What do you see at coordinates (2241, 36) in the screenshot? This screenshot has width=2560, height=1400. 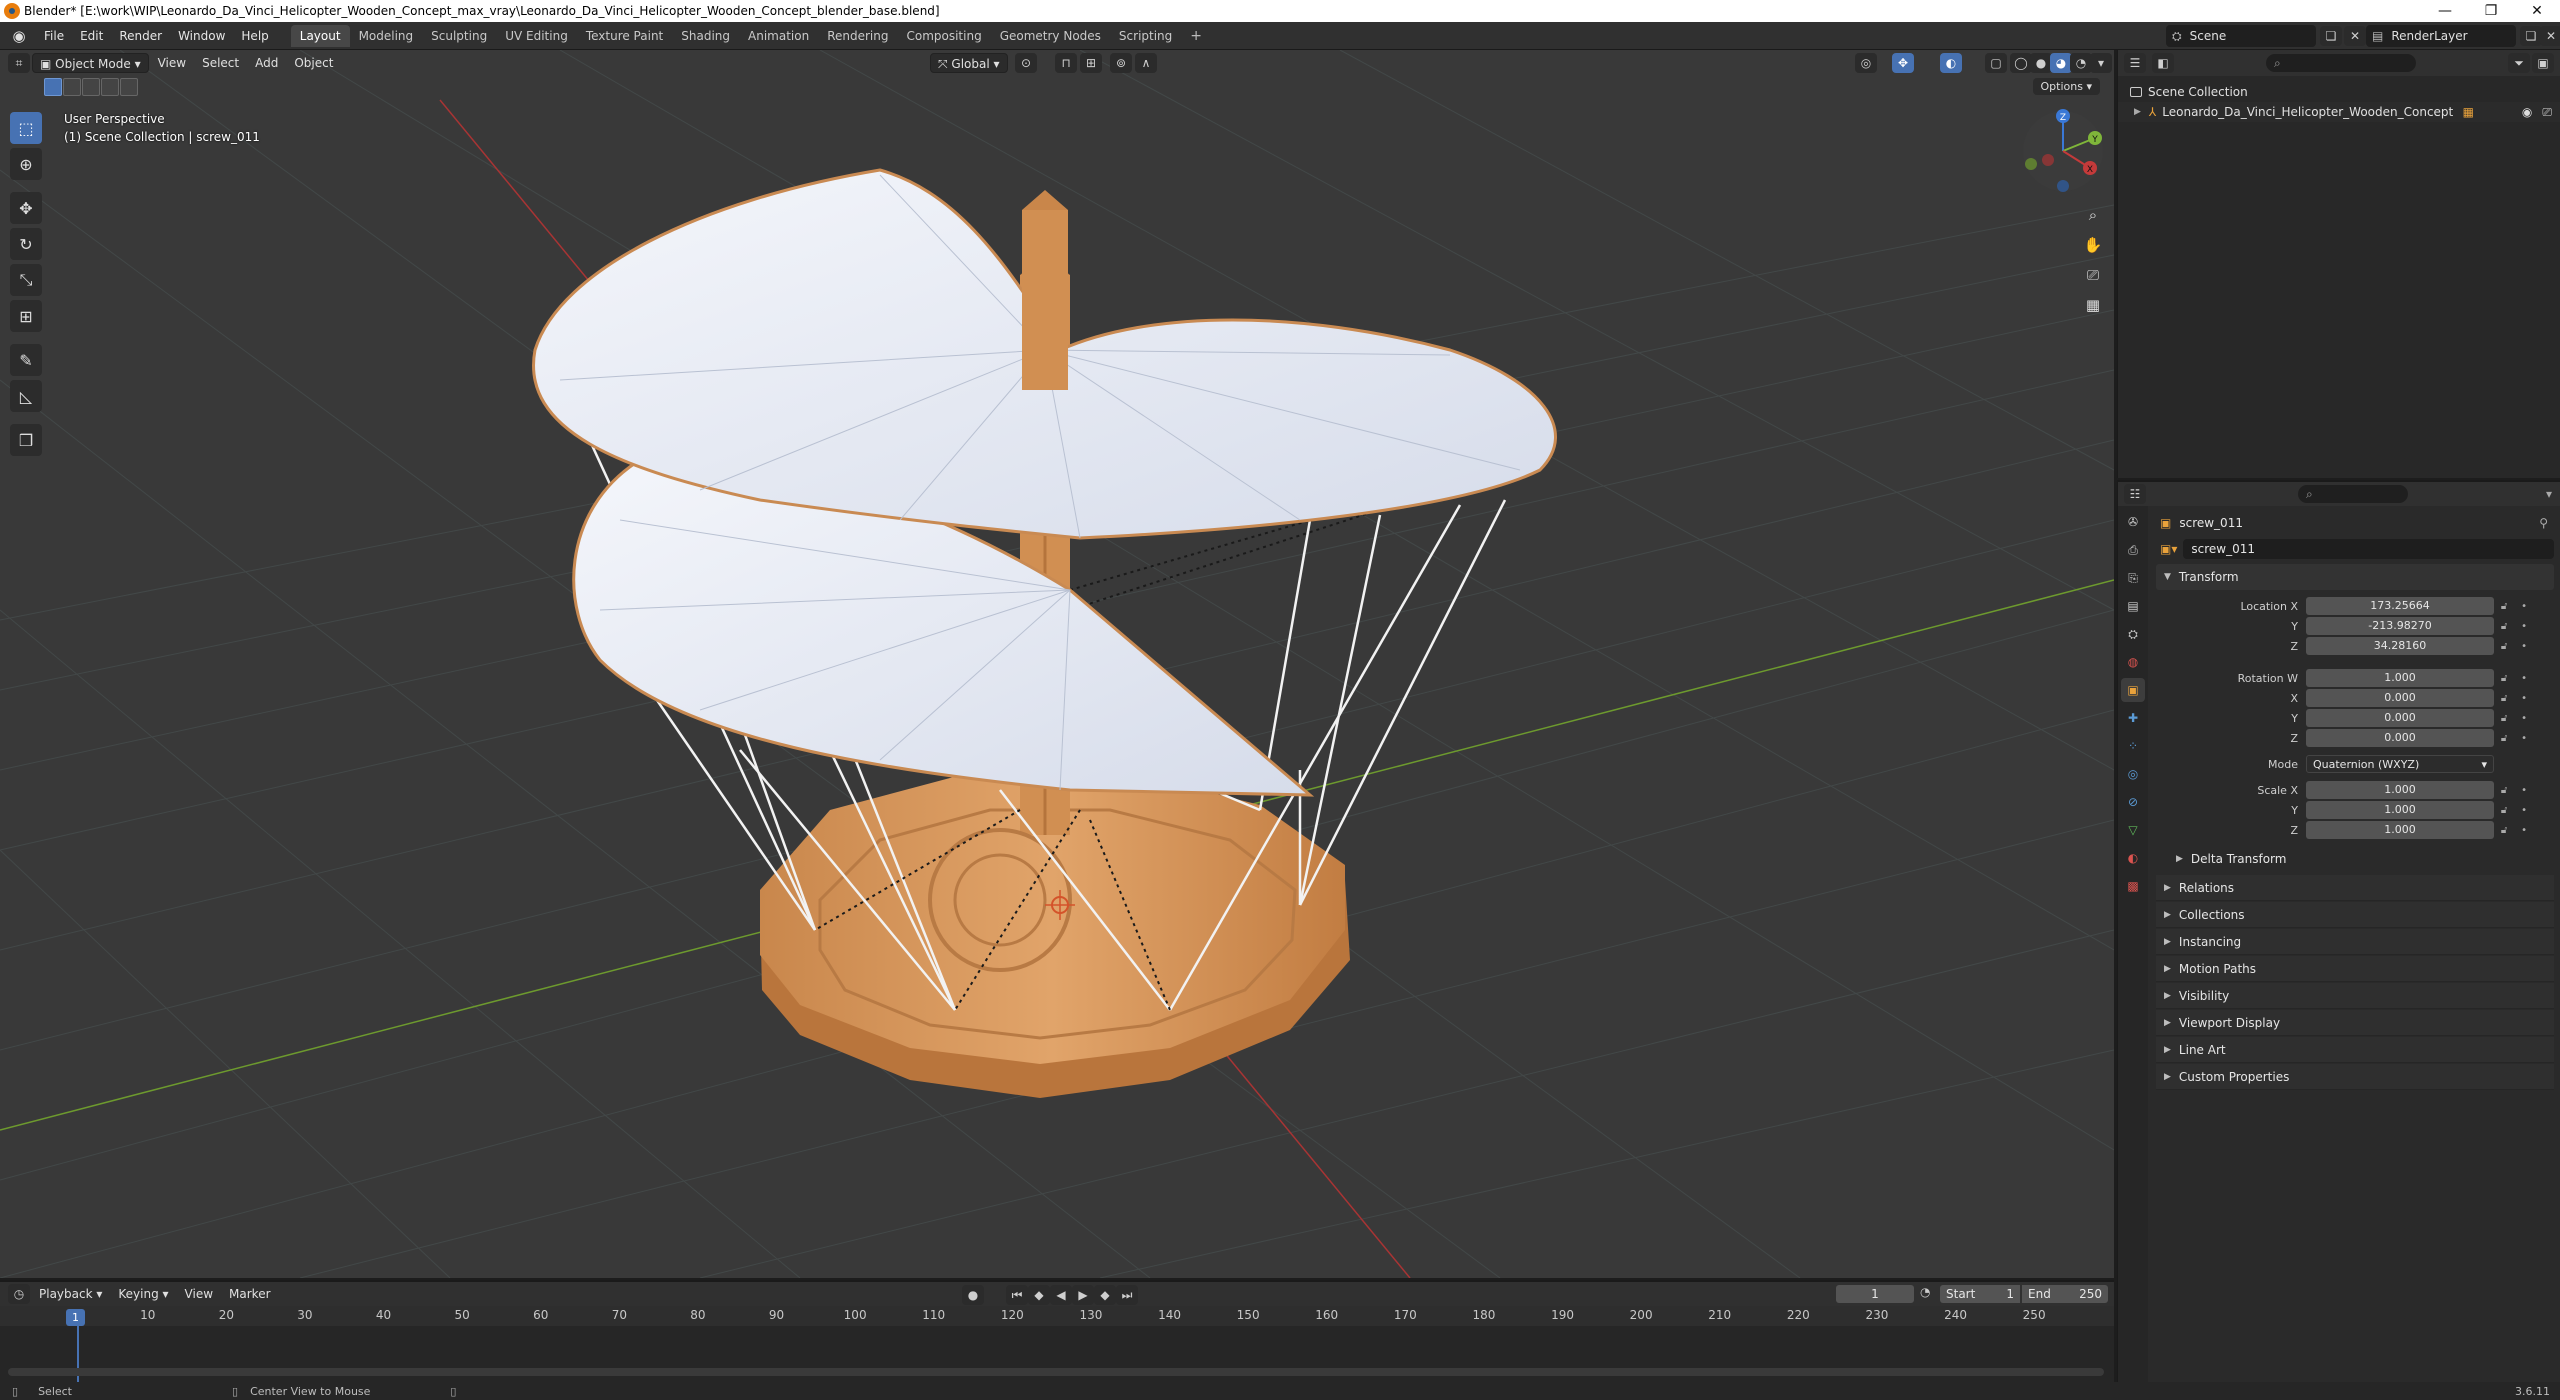 I see `scene-selector: ⛭ Scene` at bounding box center [2241, 36].